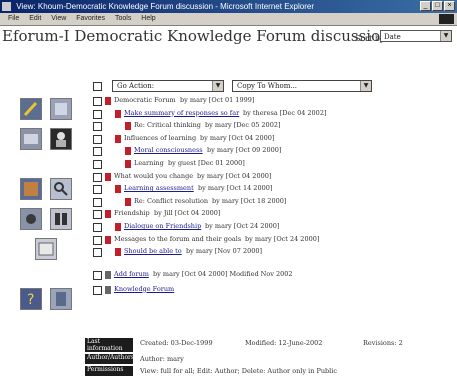 This screenshot has width=457, height=389. Describe the element at coordinates (153, 176) in the screenshot. I see `note-title: What would you change` at that location.